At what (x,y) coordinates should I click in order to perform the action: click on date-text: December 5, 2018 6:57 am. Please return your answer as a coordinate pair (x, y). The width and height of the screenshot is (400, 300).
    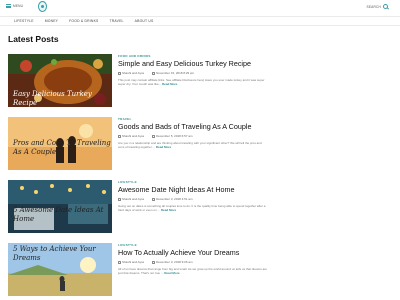
    Looking at the image, I should click on (174, 136).